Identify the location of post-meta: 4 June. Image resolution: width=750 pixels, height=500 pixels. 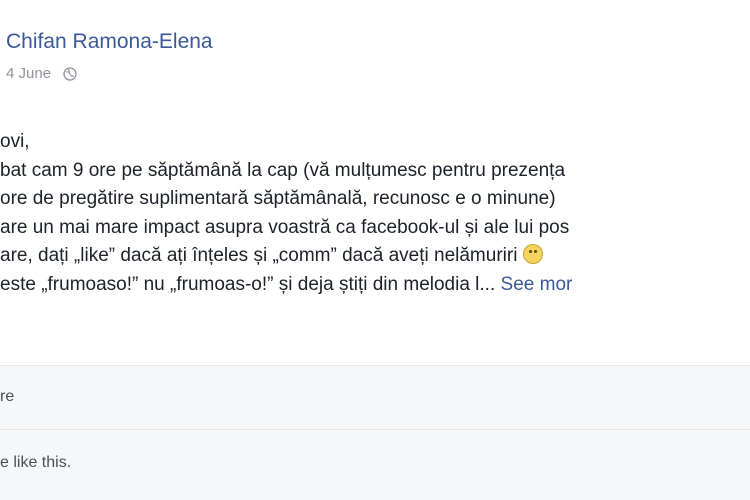
(41, 73).